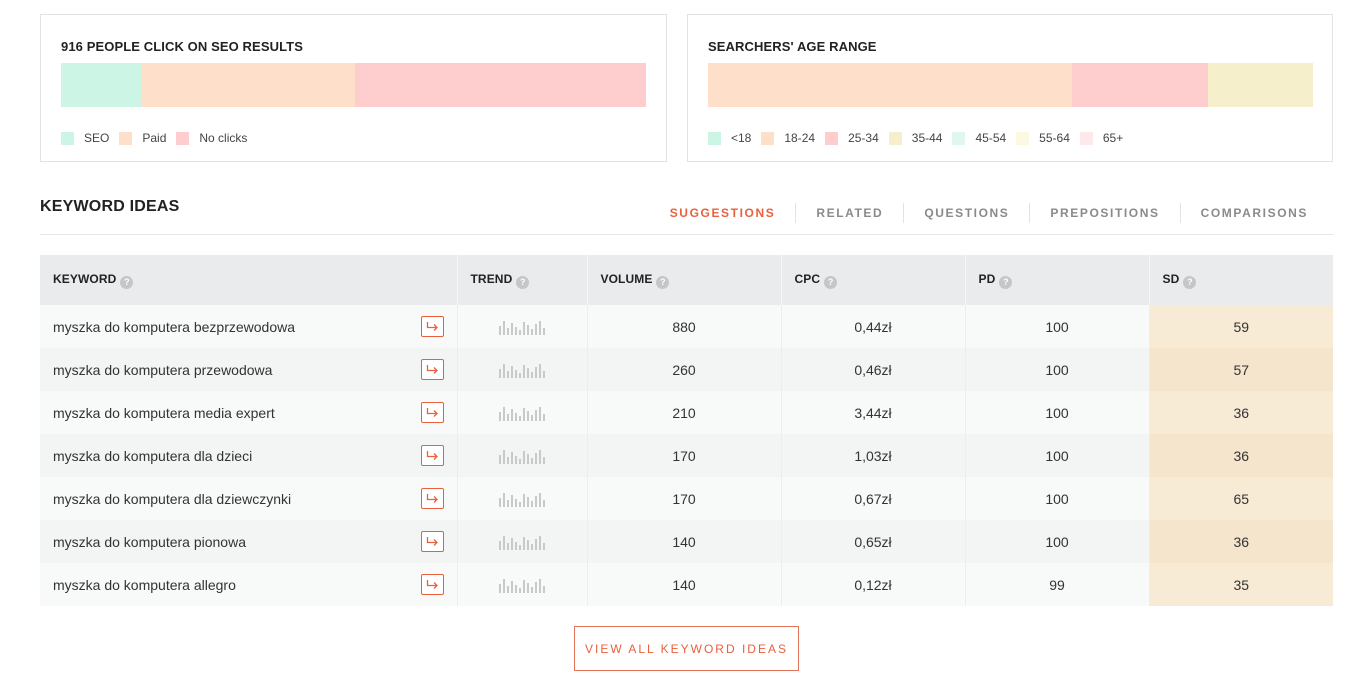  Describe the element at coordinates (723, 213) in the screenshot. I see `tab-suggestions: SUGGESTIONS` at that location.